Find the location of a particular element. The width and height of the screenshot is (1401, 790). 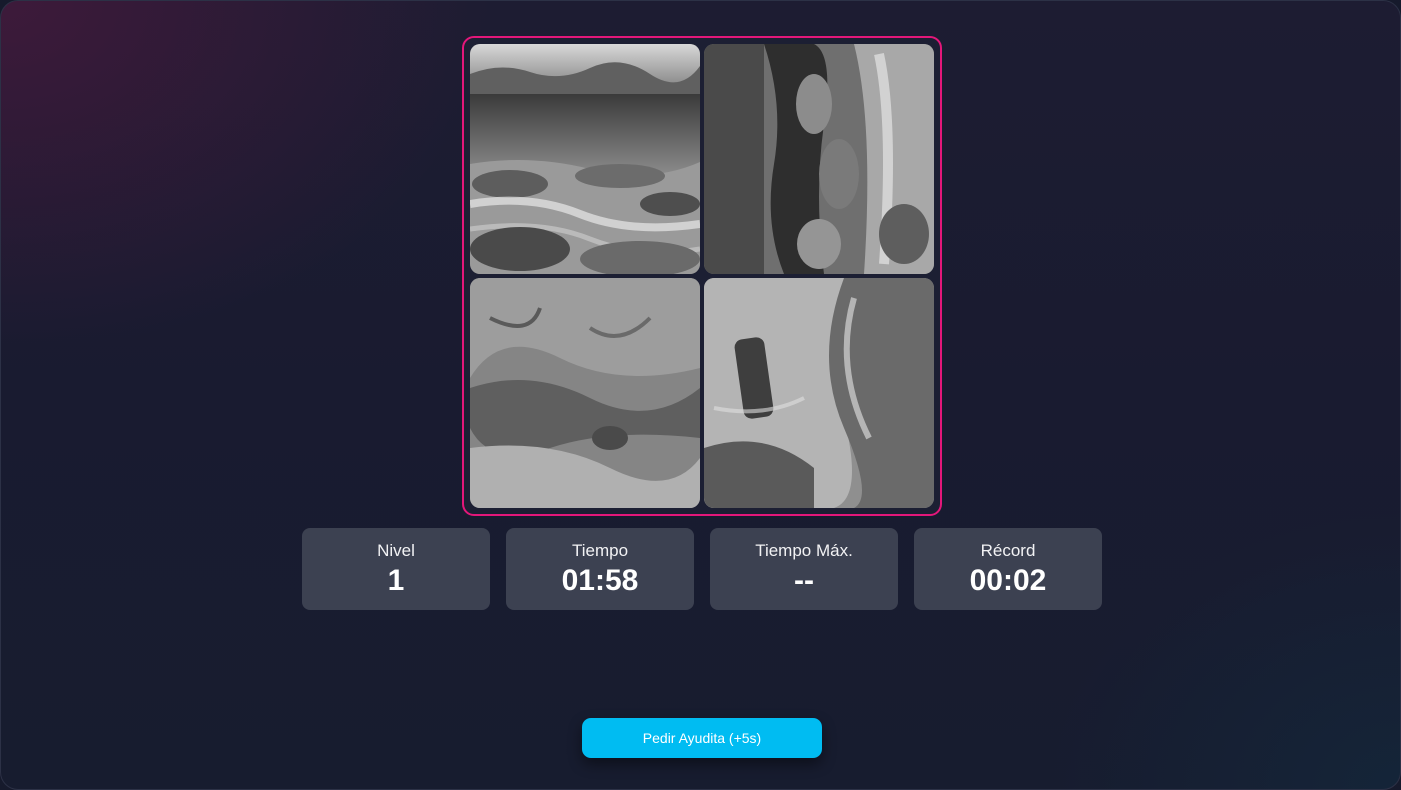

stat-card-level: Nivel 1 is located at coordinates (396, 569).